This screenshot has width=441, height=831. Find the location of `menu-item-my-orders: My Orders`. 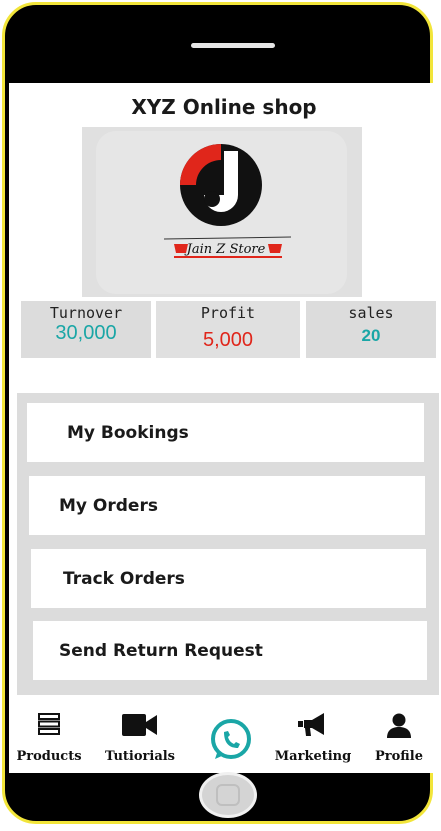

menu-item-my-orders: My Orders is located at coordinates (227, 505).